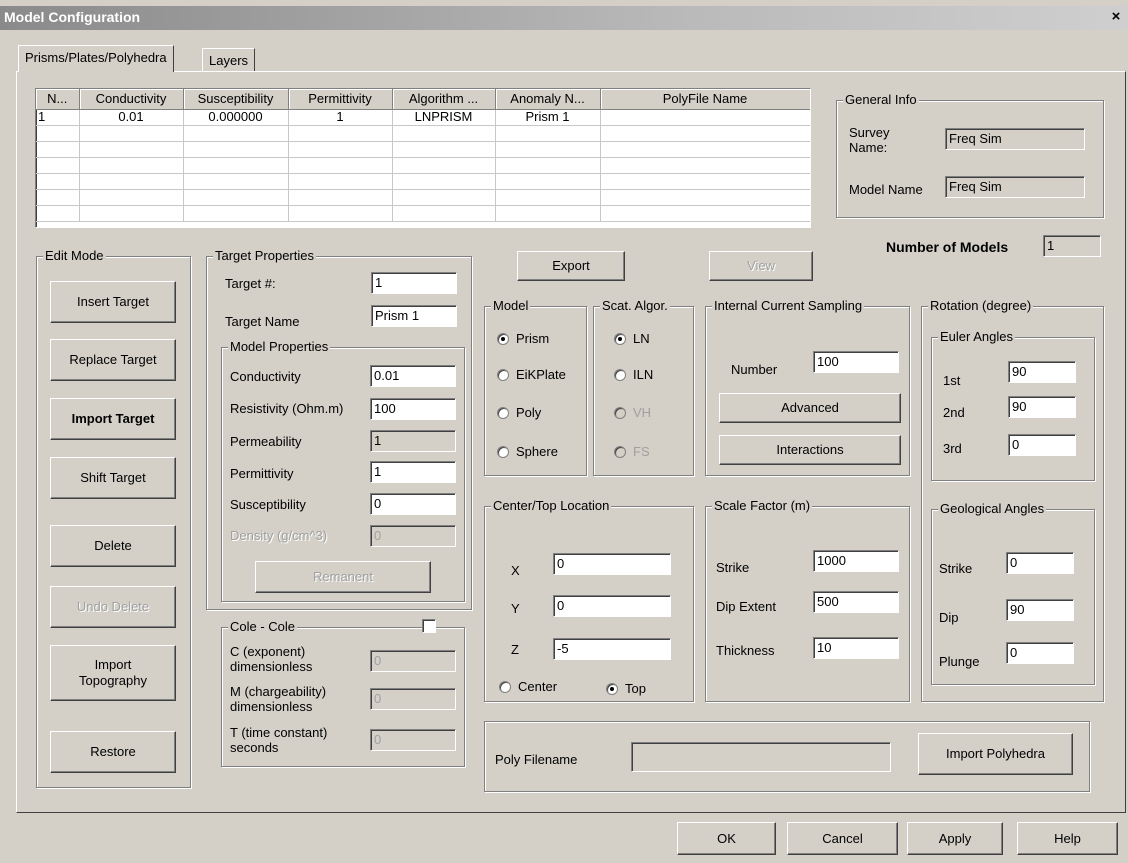 The image size is (1128, 863). What do you see at coordinates (113, 478) in the screenshot?
I see `shift-target-button: Shift Target` at bounding box center [113, 478].